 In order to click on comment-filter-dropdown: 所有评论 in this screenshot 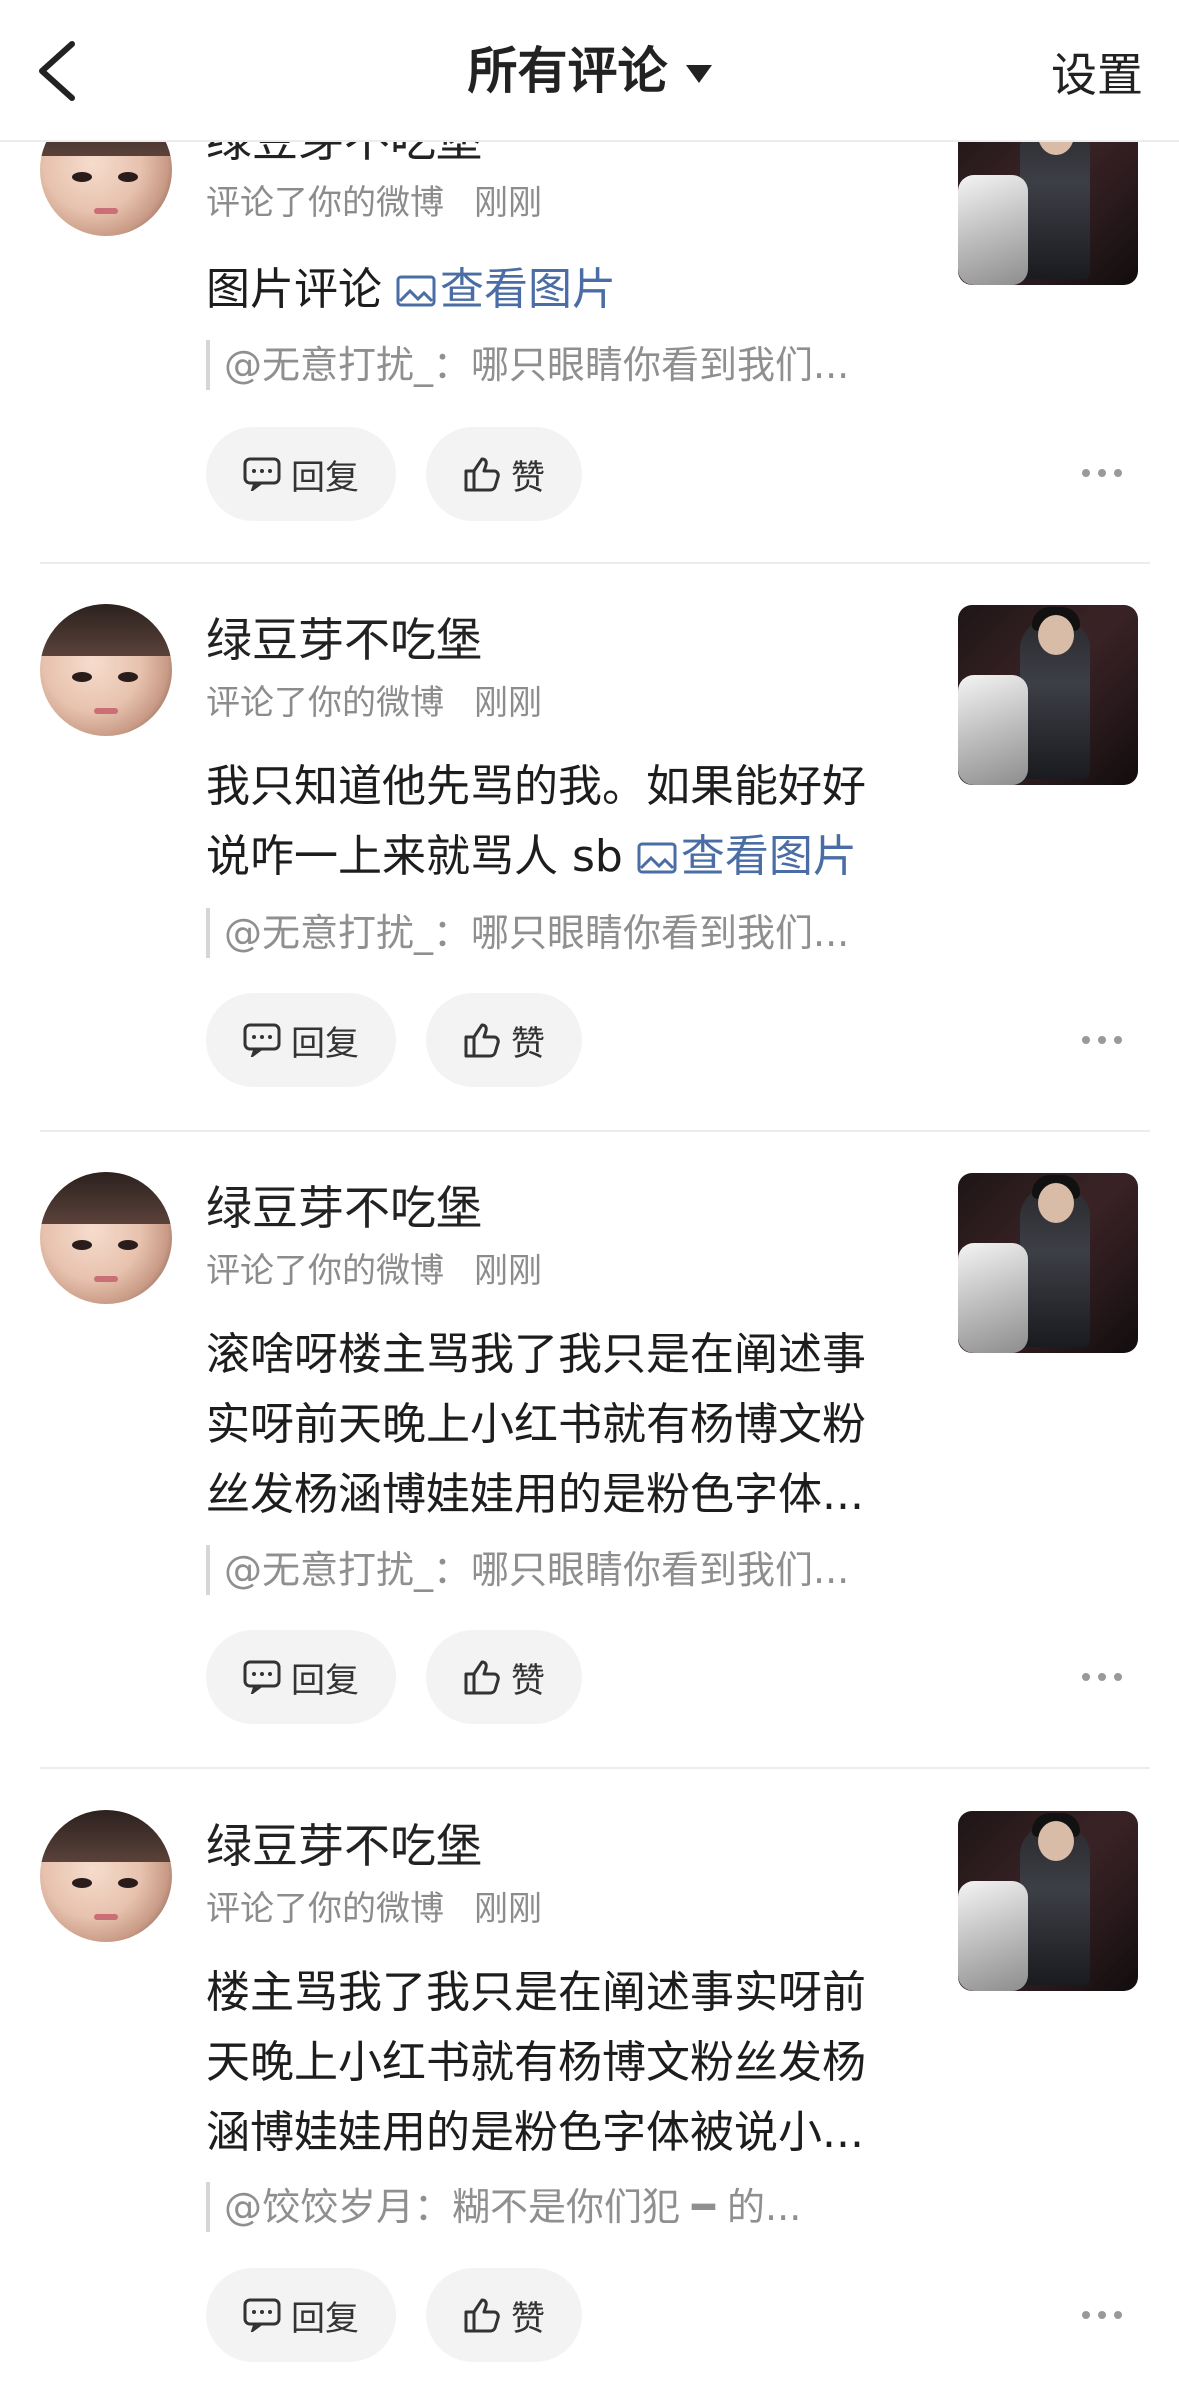, I will do `click(589, 71)`.